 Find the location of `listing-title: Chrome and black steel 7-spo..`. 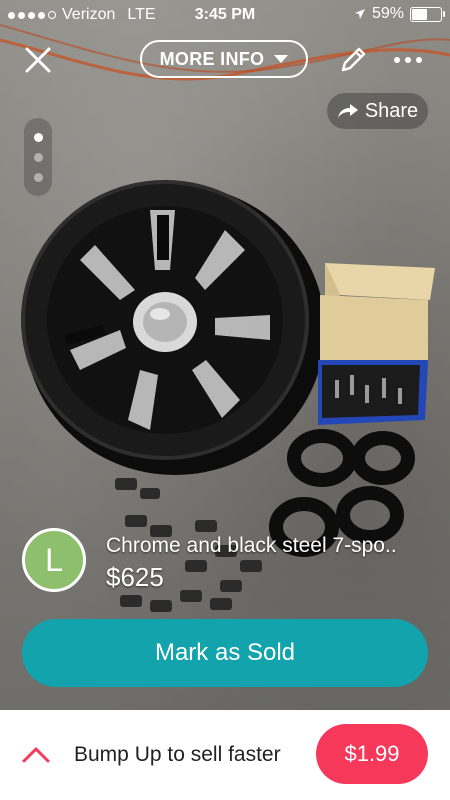

listing-title: Chrome and black steel 7-spo.. is located at coordinates (251, 545).